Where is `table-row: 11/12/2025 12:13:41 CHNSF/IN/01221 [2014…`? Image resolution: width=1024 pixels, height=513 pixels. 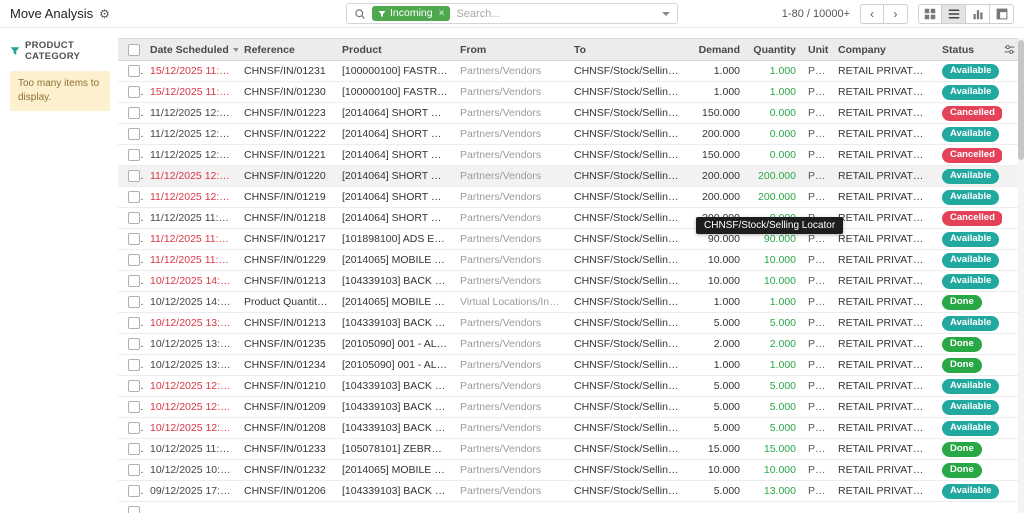
table-row: 11/12/2025 12:13:41 CHNSF/IN/01221 [2014… is located at coordinates (568, 155).